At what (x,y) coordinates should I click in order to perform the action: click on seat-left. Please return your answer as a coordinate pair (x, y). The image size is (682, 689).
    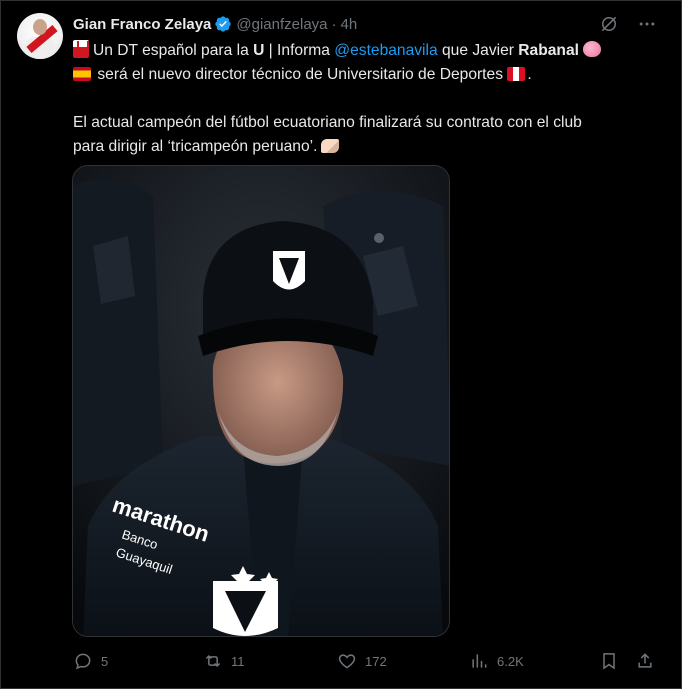
    Looking at the image, I should click on (118, 332).